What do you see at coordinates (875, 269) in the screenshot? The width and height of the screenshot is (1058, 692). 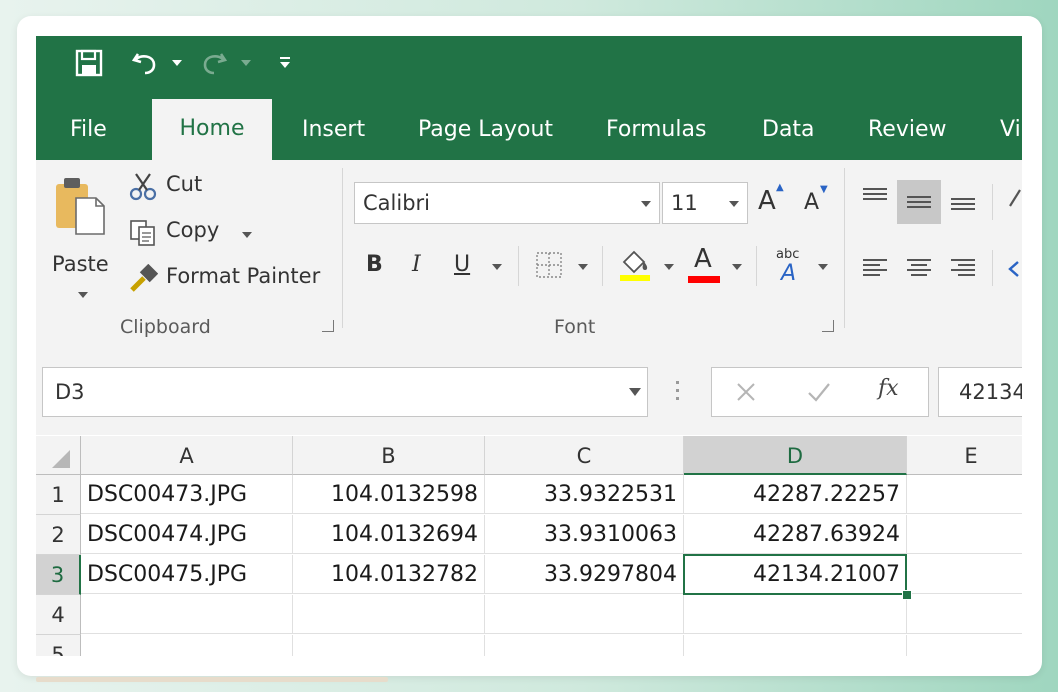 I see `align-left-icon` at bounding box center [875, 269].